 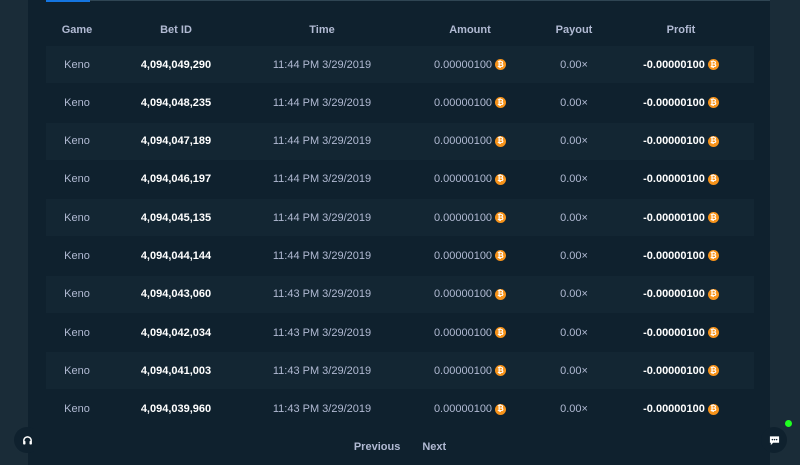 What do you see at coordinates (470, 30) in the screenshot?
I see `header-amount: Amount` at bounding box center [470, 30].